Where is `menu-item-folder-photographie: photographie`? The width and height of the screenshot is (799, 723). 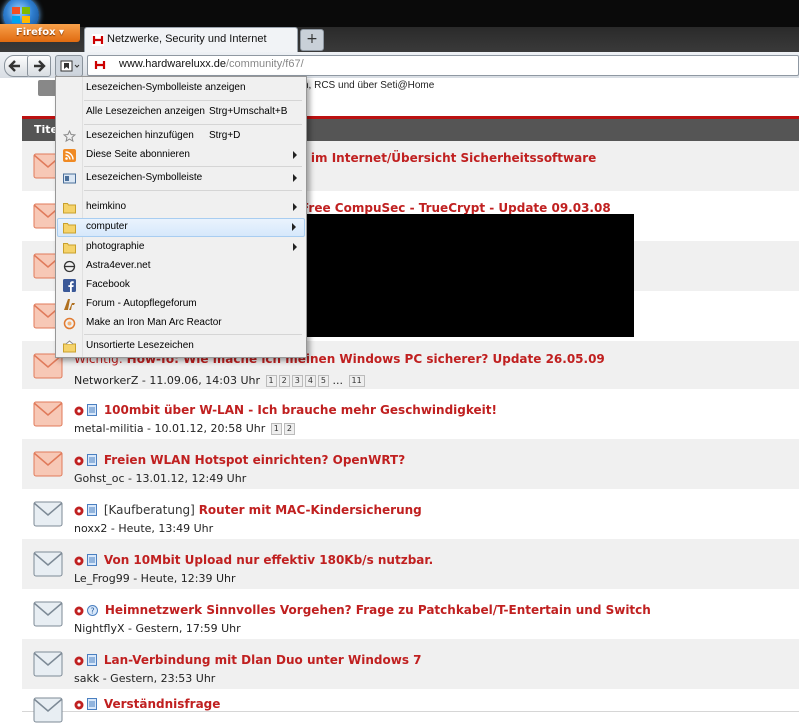 menu-item-folder-photographie: photographie is located at coordinates (181, 247).